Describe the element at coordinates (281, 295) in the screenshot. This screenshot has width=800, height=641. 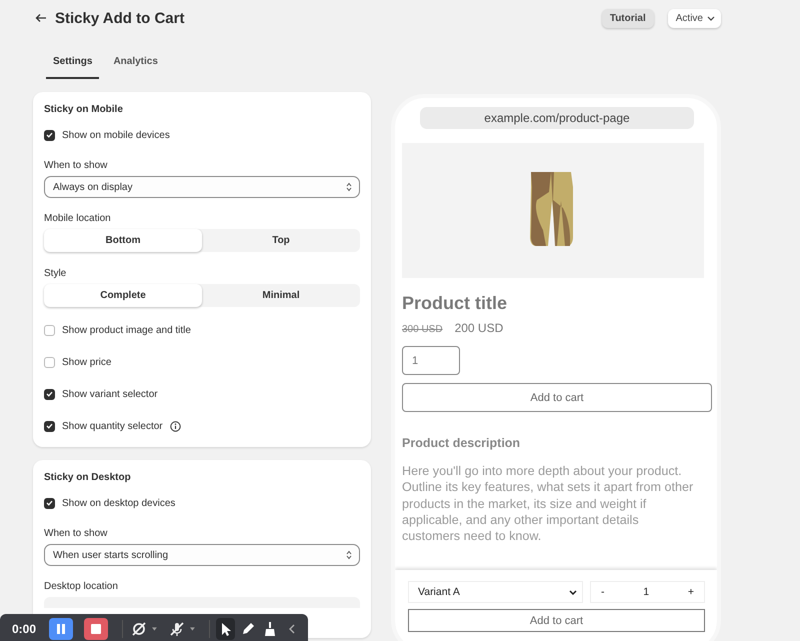
I see `segment-option: Minimal` at that location.